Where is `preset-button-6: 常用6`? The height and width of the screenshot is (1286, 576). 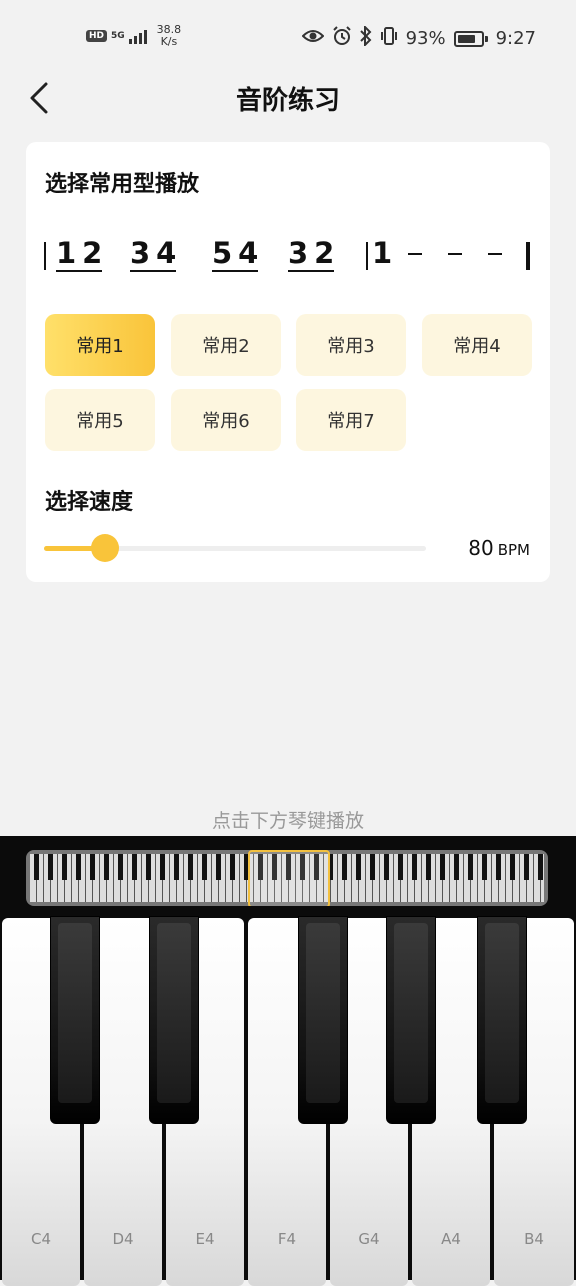
preset-button-6: 常用6 is located at coordinates (226, 420).